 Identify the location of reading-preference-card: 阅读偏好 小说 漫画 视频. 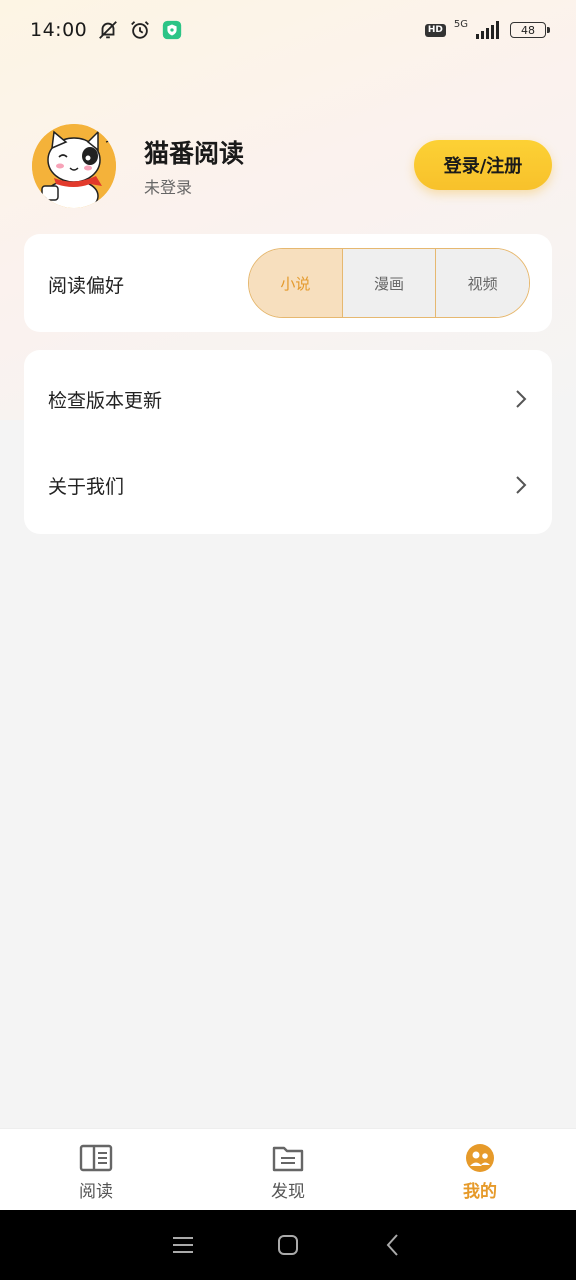
(288, 283).